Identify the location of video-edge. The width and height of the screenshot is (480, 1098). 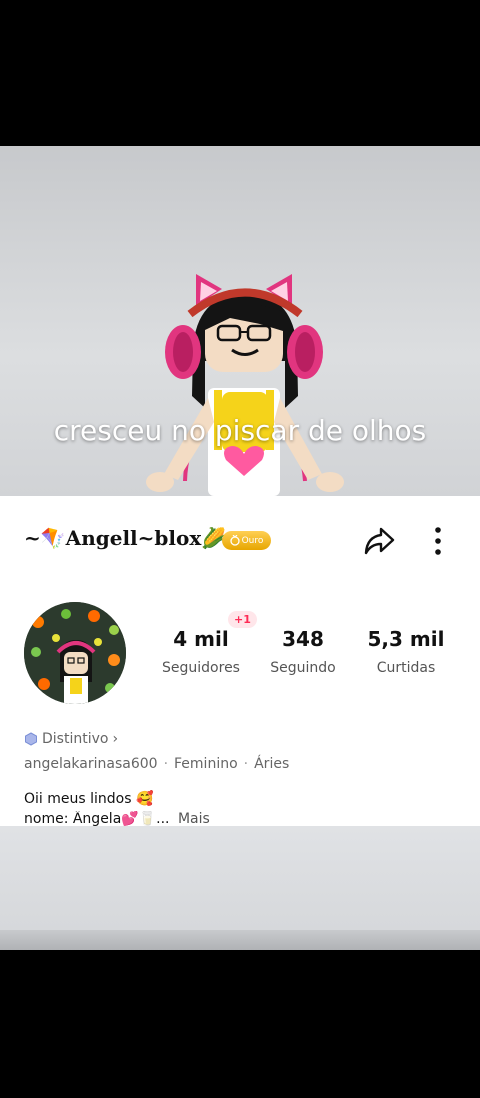
(240, 940).